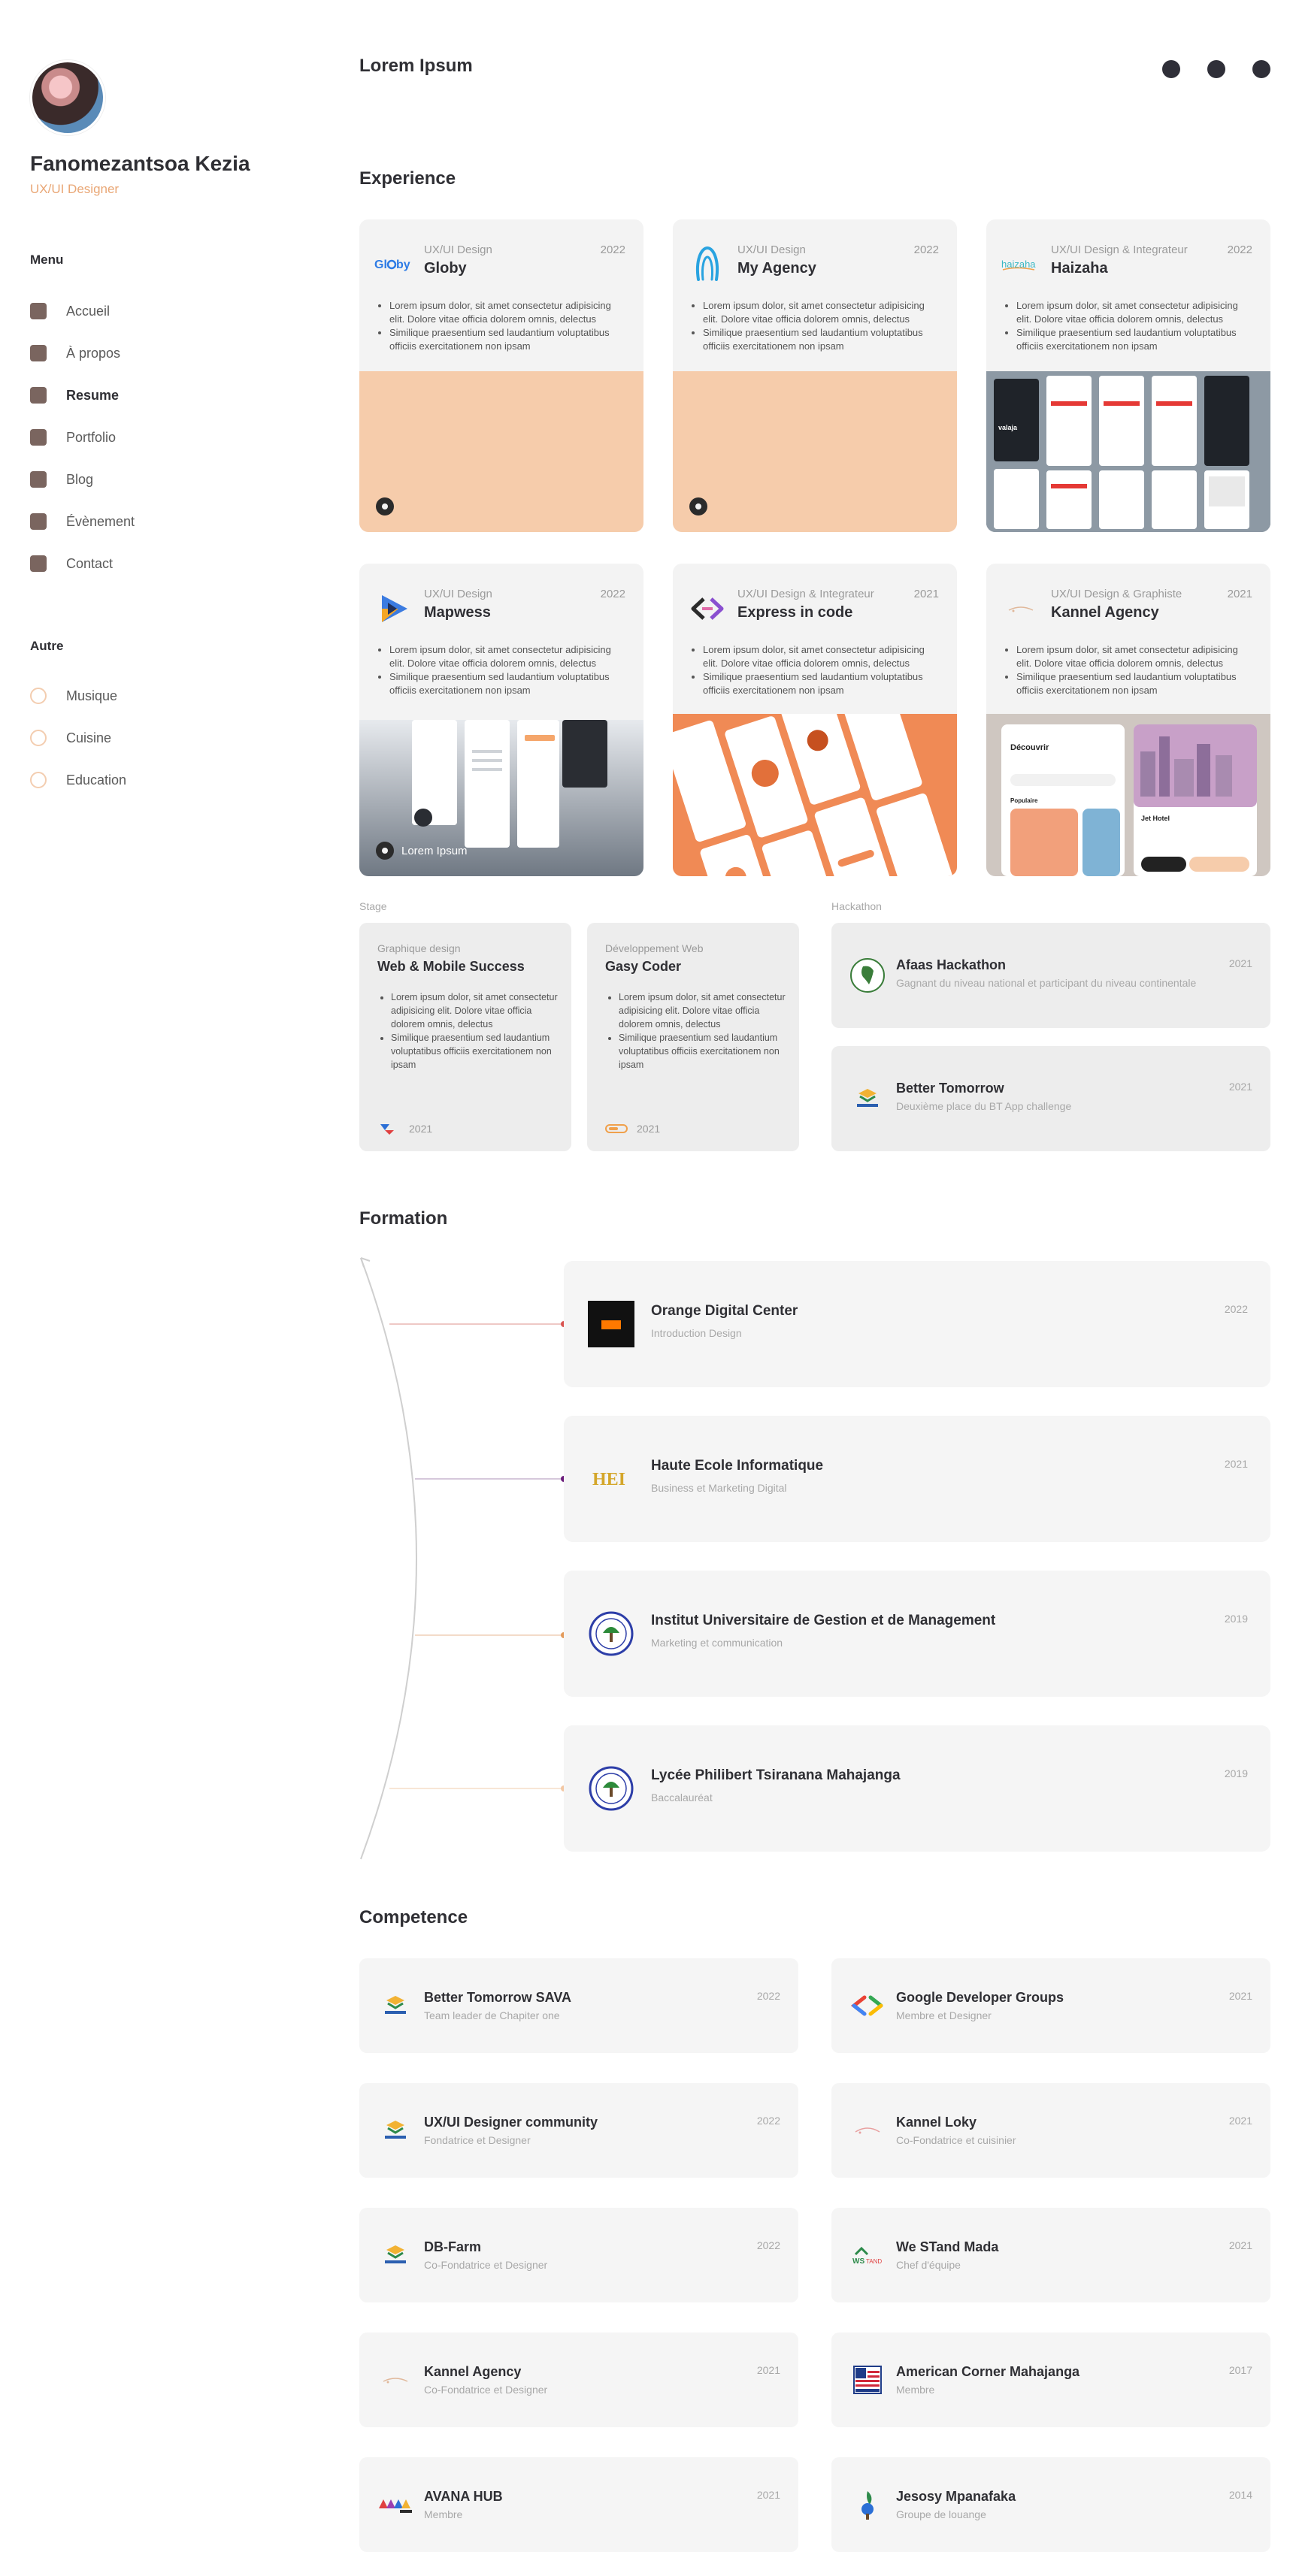 Image resolution: width=1299 pixels, height=2576 pixels. I want to click on card-subtitle: Membre, so click(915, 2390).